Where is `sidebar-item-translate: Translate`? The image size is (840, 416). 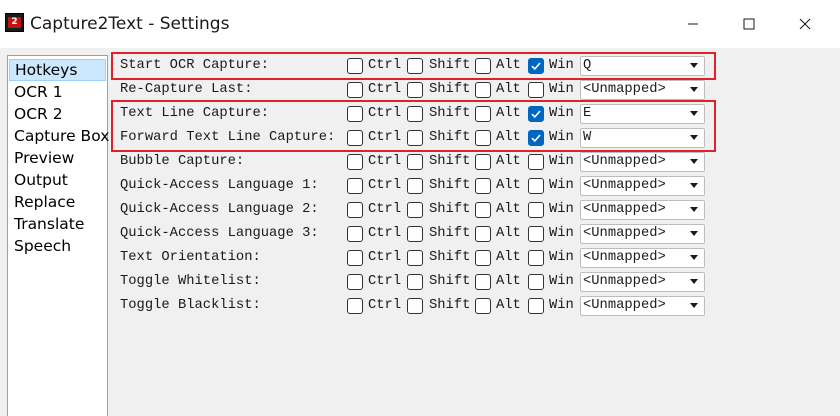
sidebar-item-translate: Translate is located at coordinates (57, 224).